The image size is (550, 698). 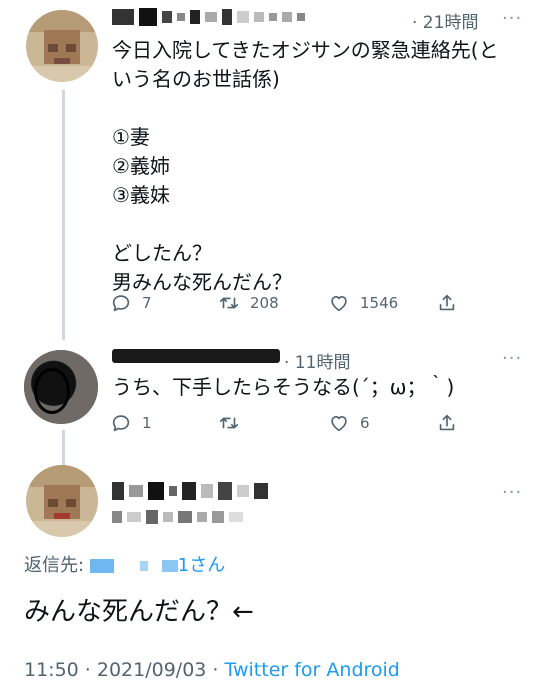 I want to click on tweet-metadata: 11:50 · 2021/09/03 · Twitter for Android, so click(x=212, y=670).